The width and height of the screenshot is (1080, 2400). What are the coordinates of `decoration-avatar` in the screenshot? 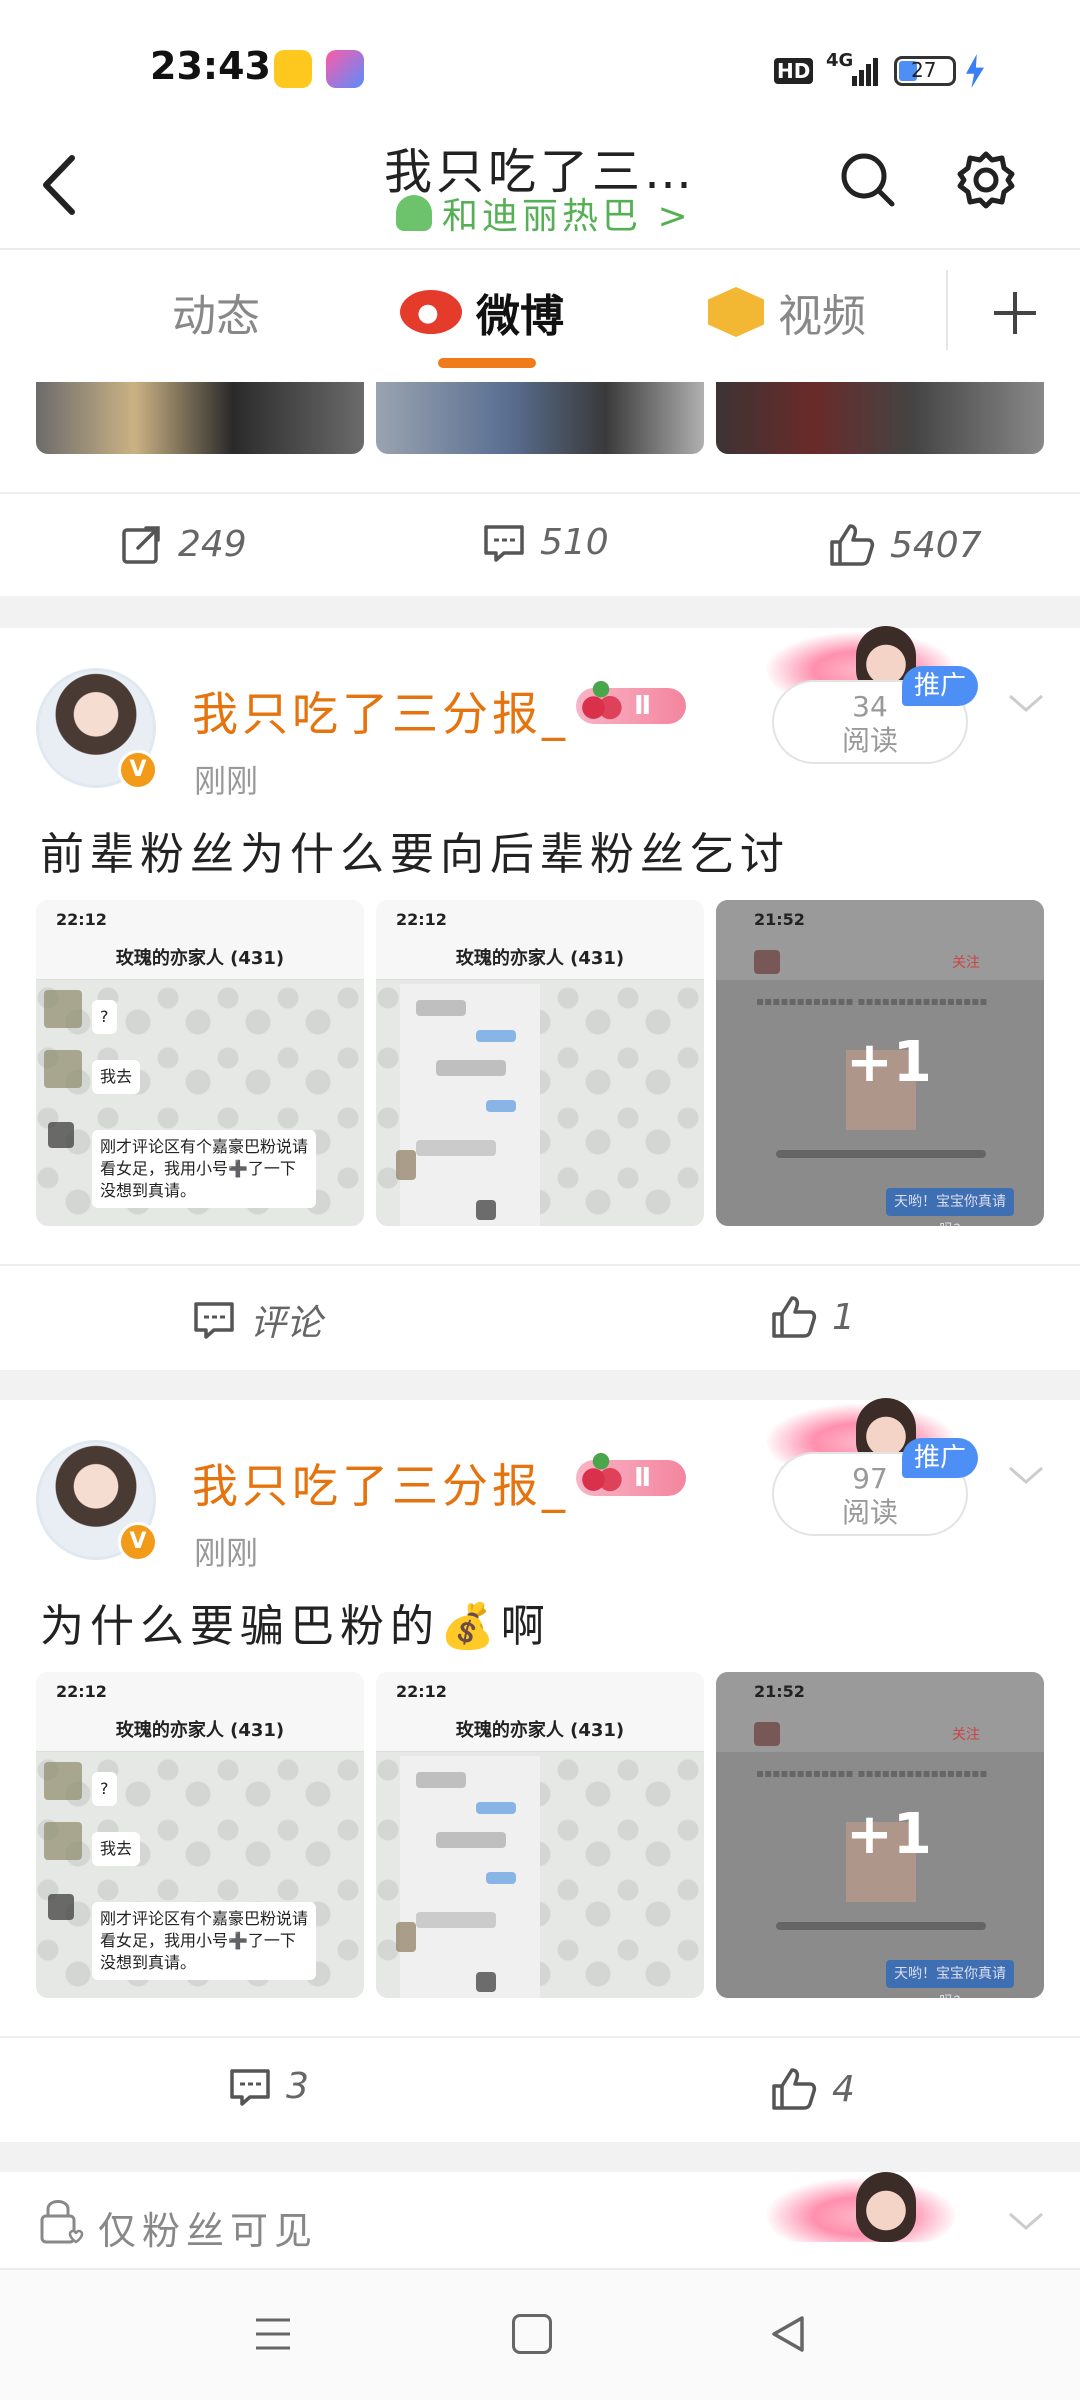 It's located at (886, 2207).